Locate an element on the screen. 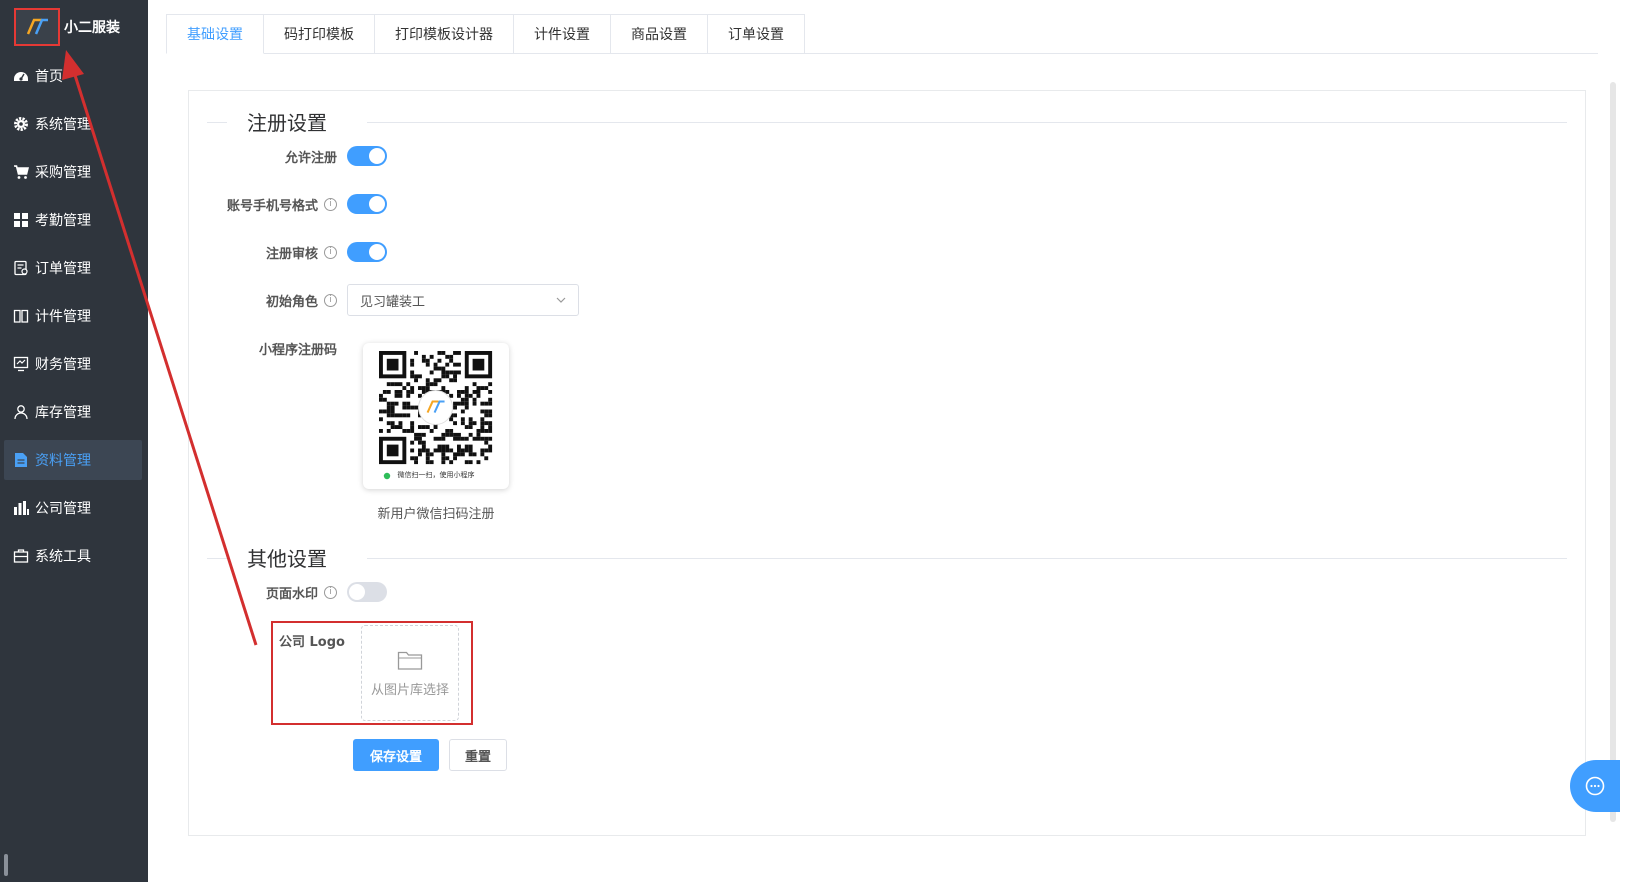 The image size is (1628, 882). field-label: 账号手机号格式 i is located at coordinates (268, 204).